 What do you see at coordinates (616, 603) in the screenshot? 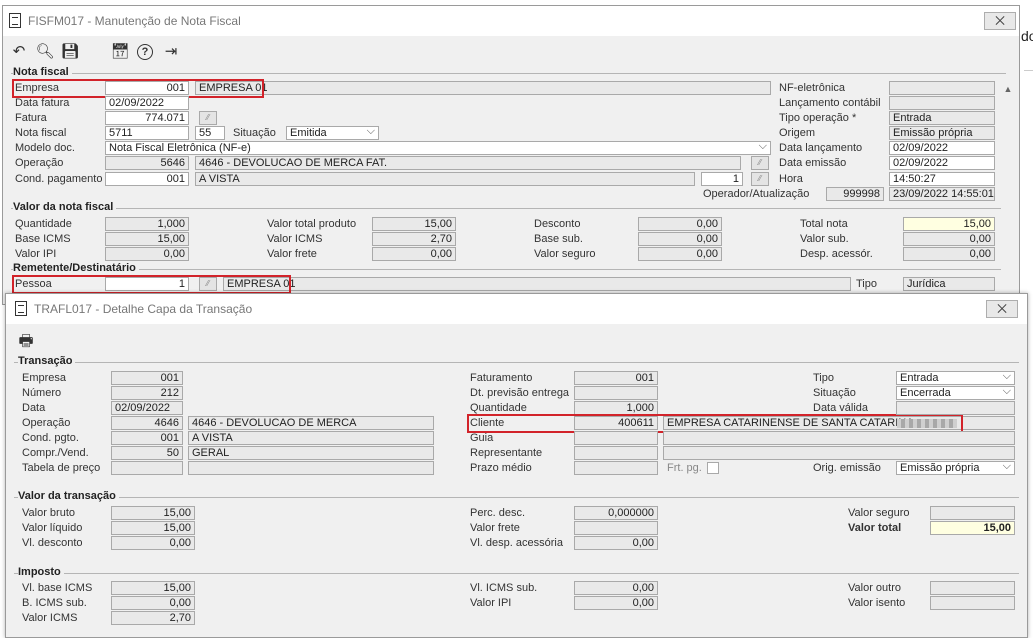
I see `valor-ipi-field: 0,00` at bounding box center [616, 603].